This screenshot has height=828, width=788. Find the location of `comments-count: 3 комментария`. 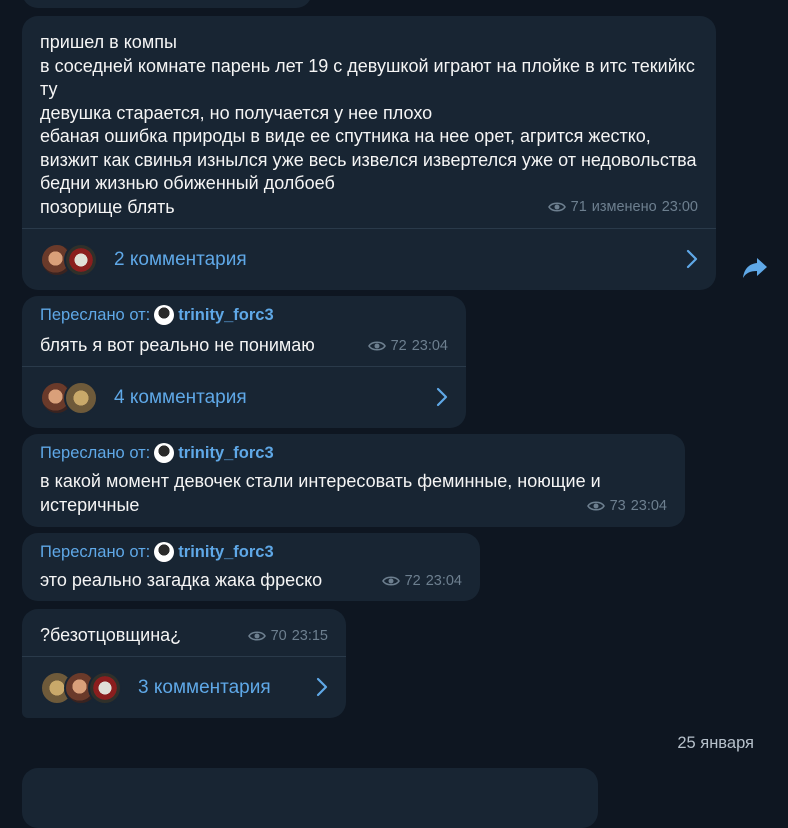

comments-count: 3 комментария is located at coordinates (204, 687).